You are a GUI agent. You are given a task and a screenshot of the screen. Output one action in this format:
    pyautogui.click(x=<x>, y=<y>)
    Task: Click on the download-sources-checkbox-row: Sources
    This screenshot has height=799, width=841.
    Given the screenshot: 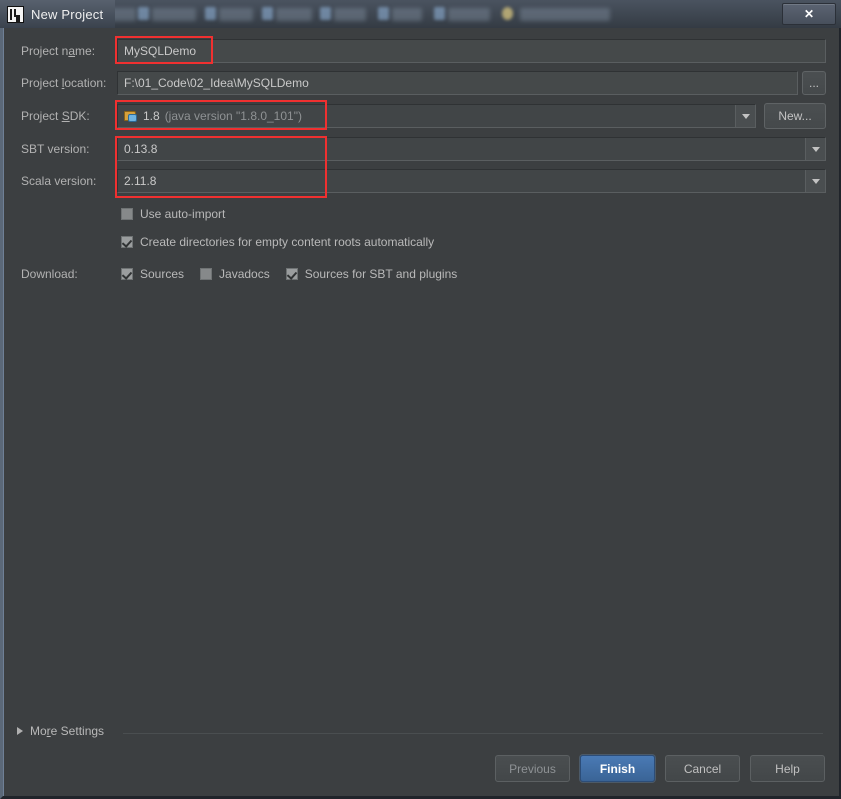 What is the action you would take?
    pyautogui.click(x=152, y=274)
    